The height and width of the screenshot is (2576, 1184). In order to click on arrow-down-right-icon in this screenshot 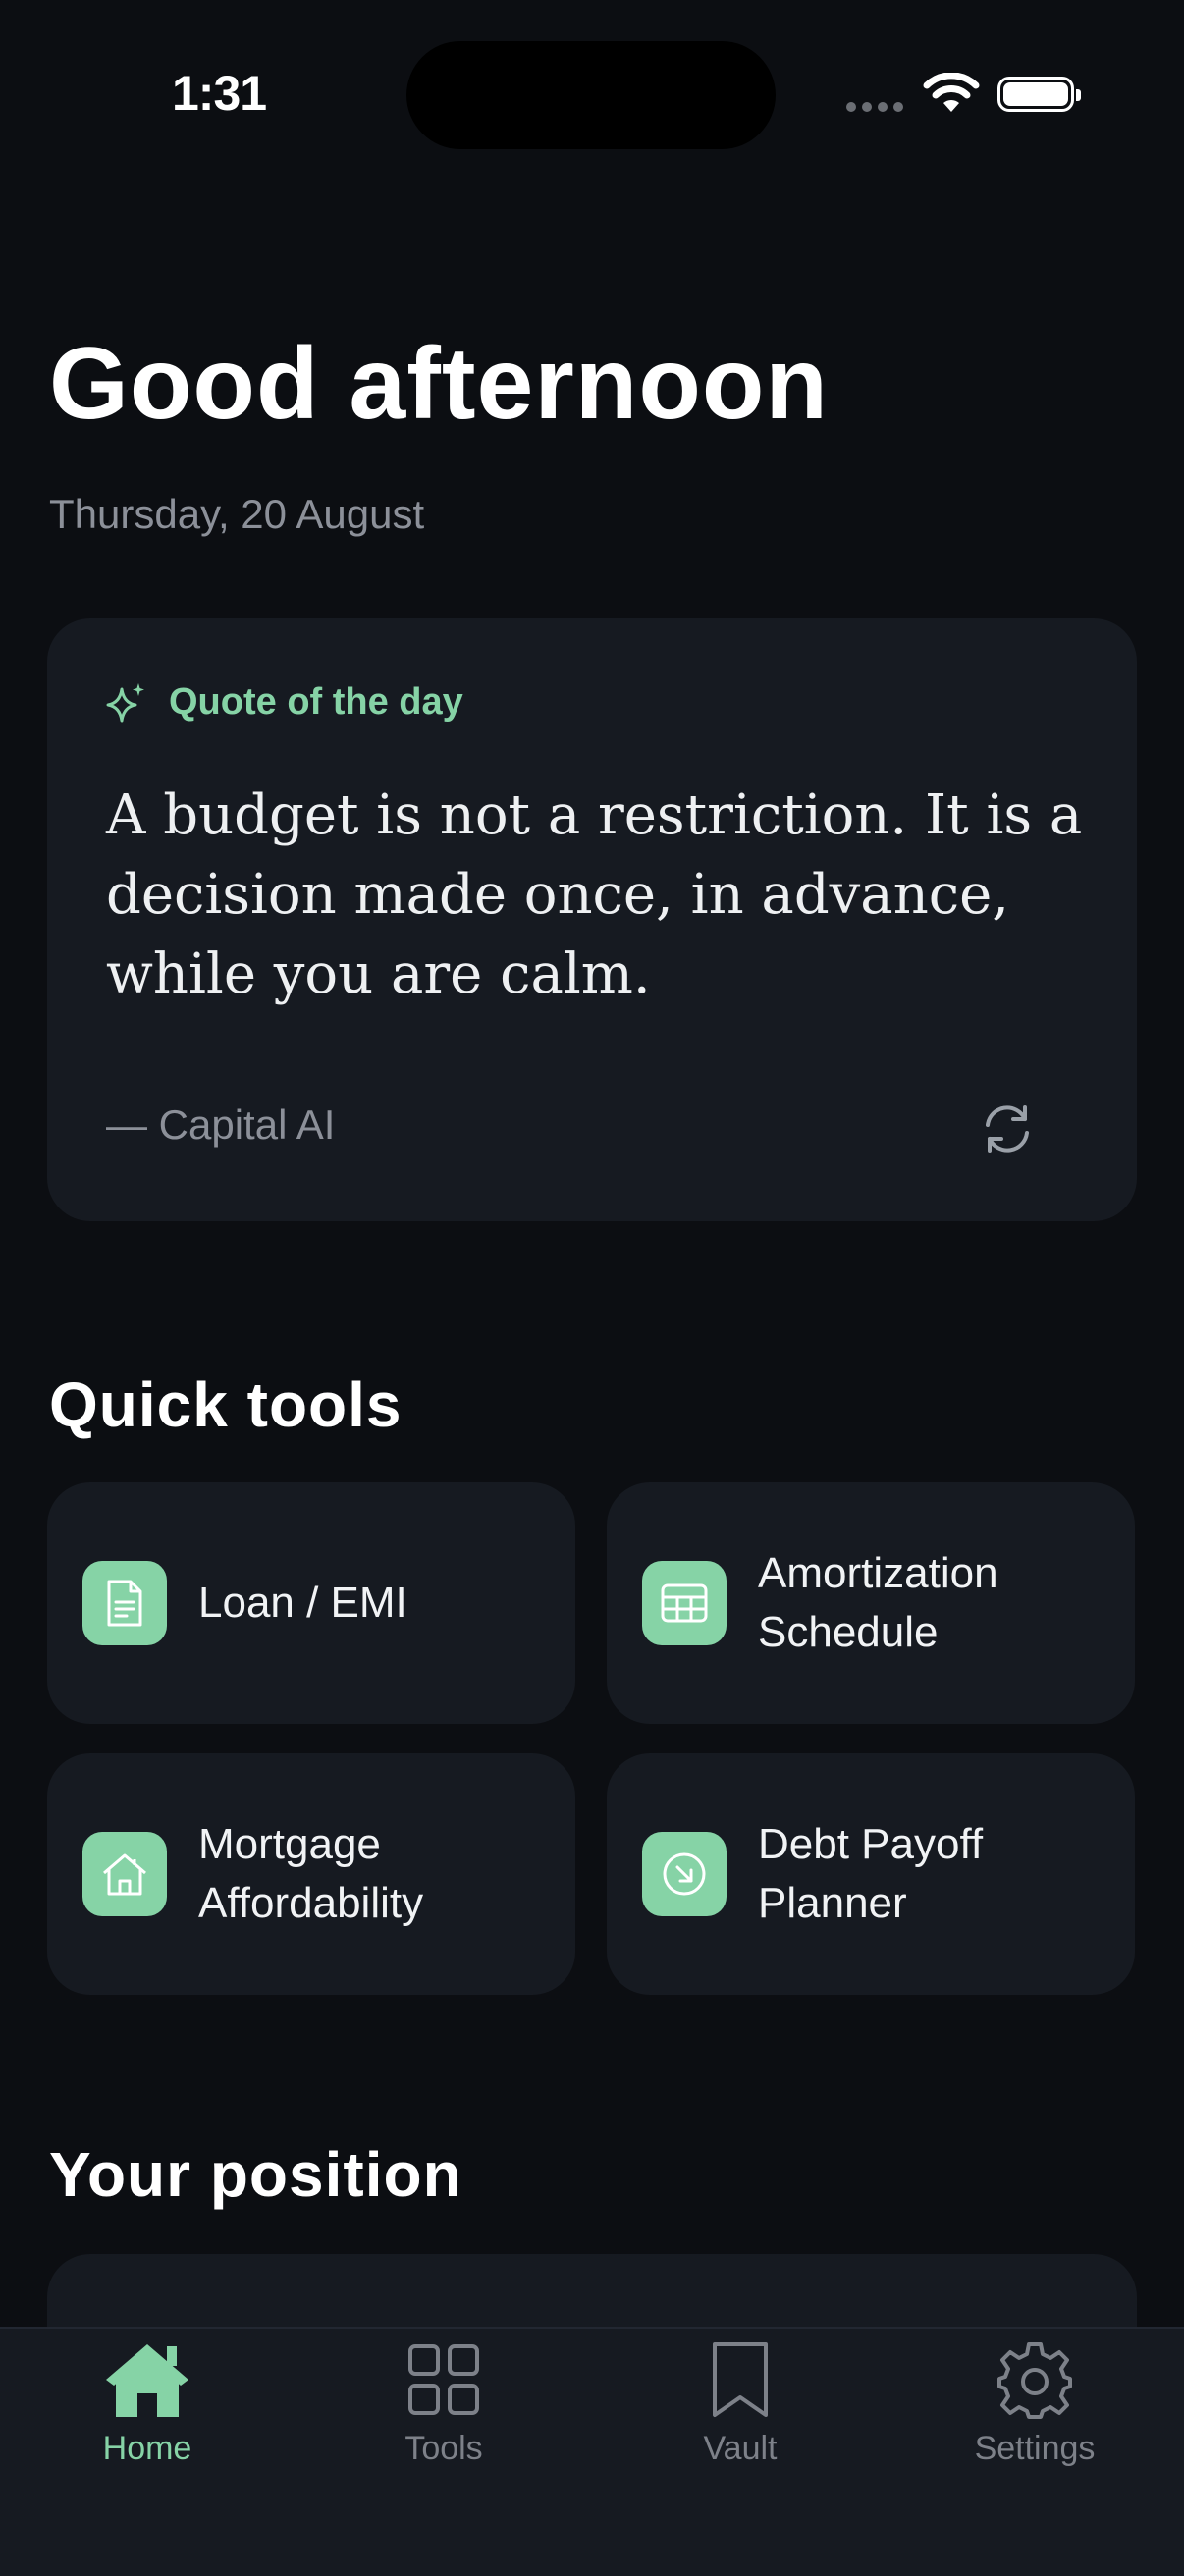, I will do `click(684, 1874)`.